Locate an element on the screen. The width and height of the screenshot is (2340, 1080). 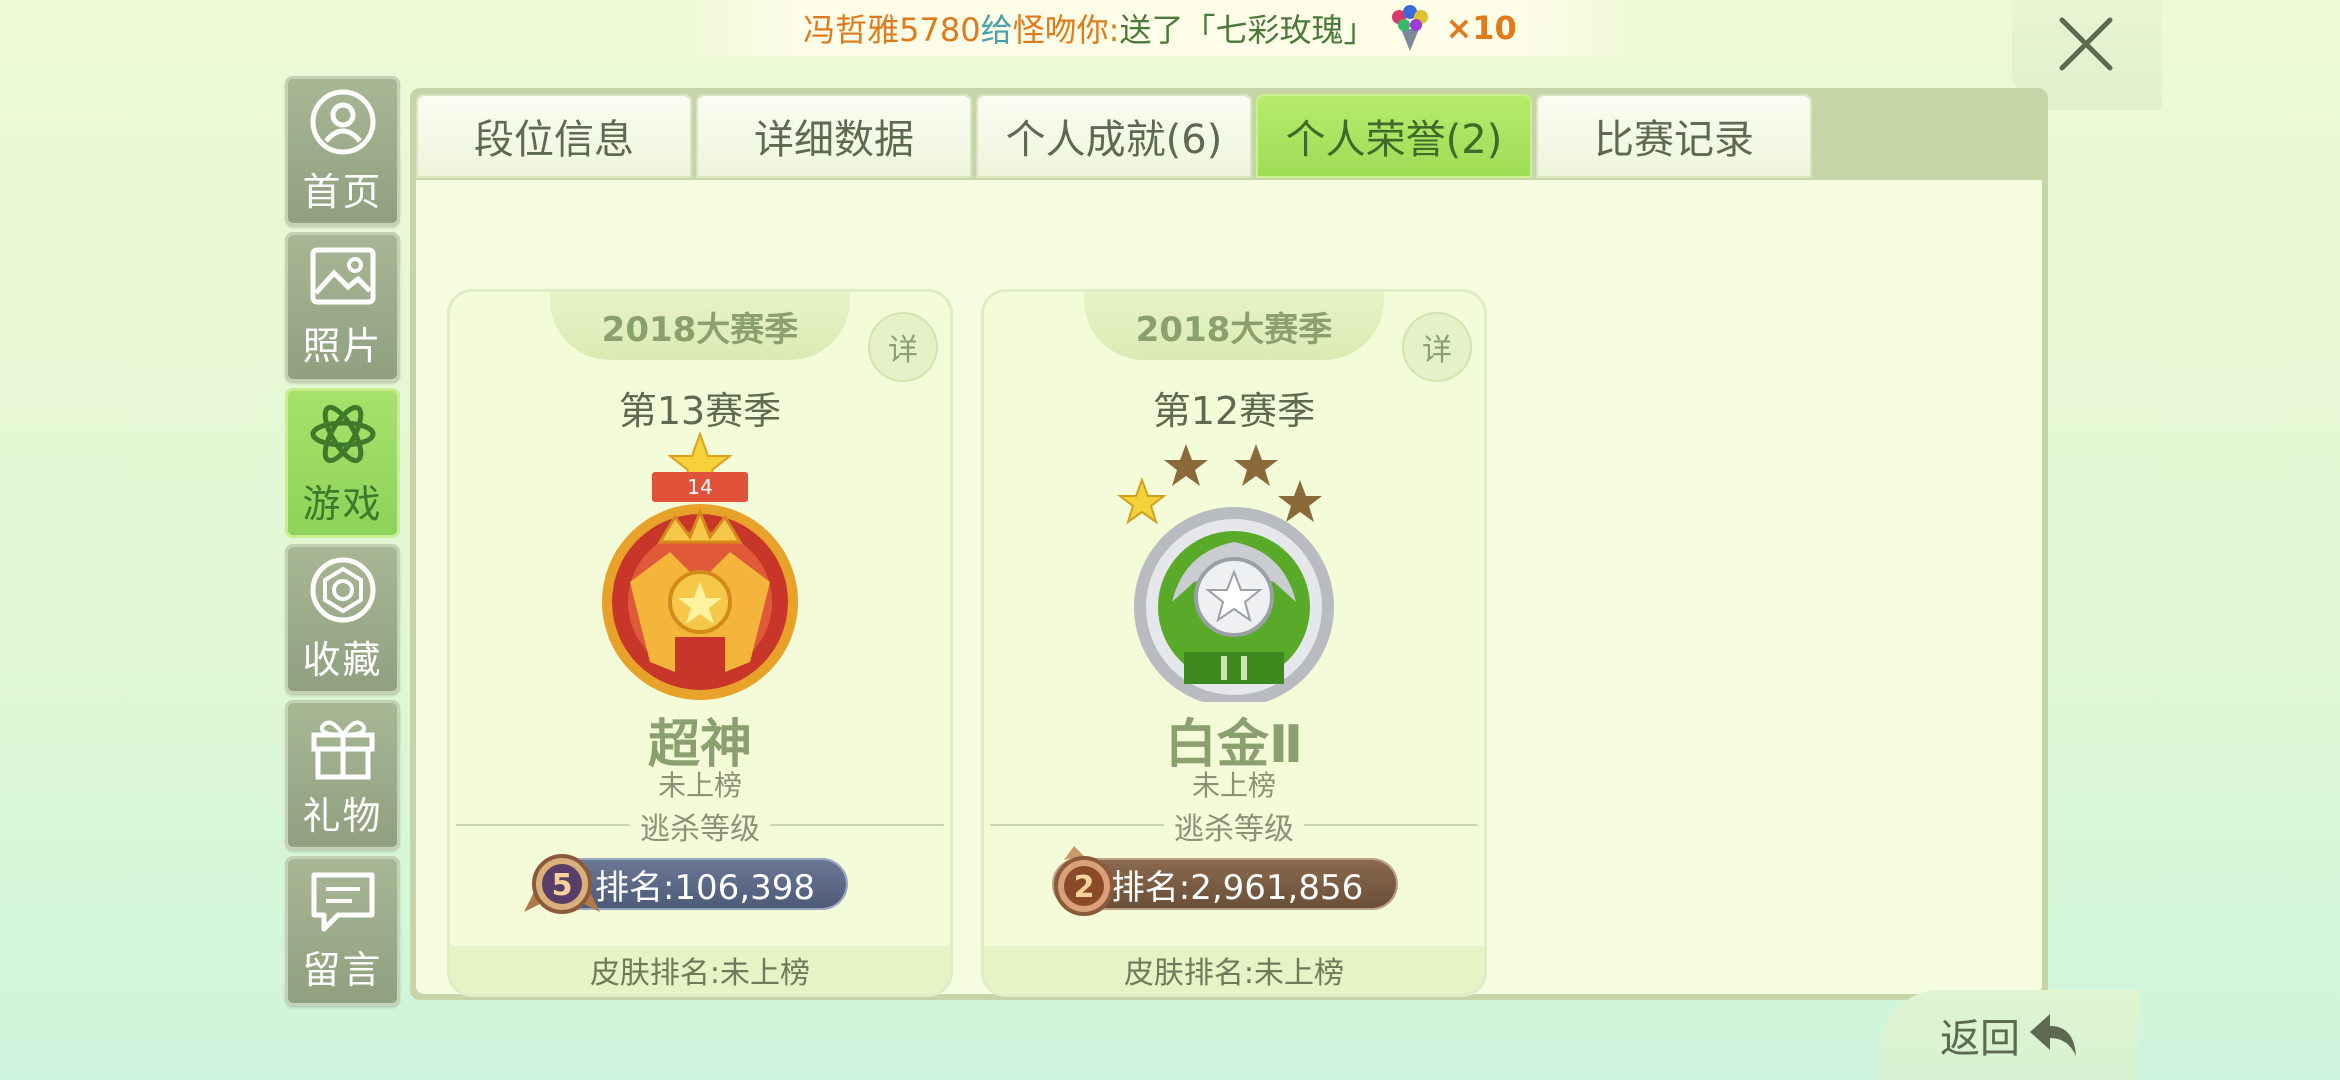
sidebar-item-label: 照片 is located at coordinates (342, 345).